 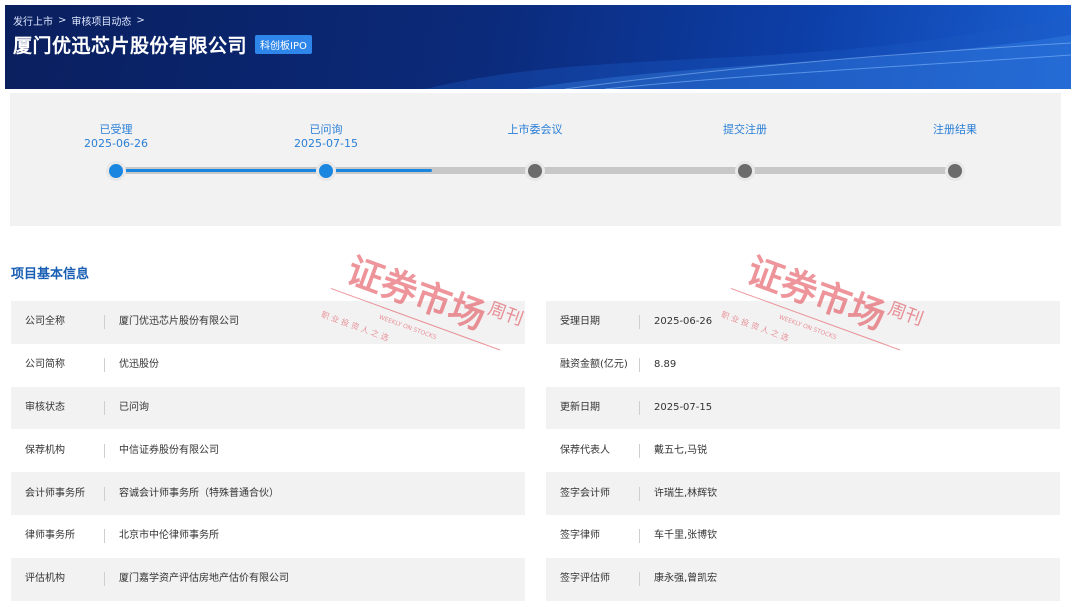 I want to click on step-label: 提交注册, so click(x=745, y=129).